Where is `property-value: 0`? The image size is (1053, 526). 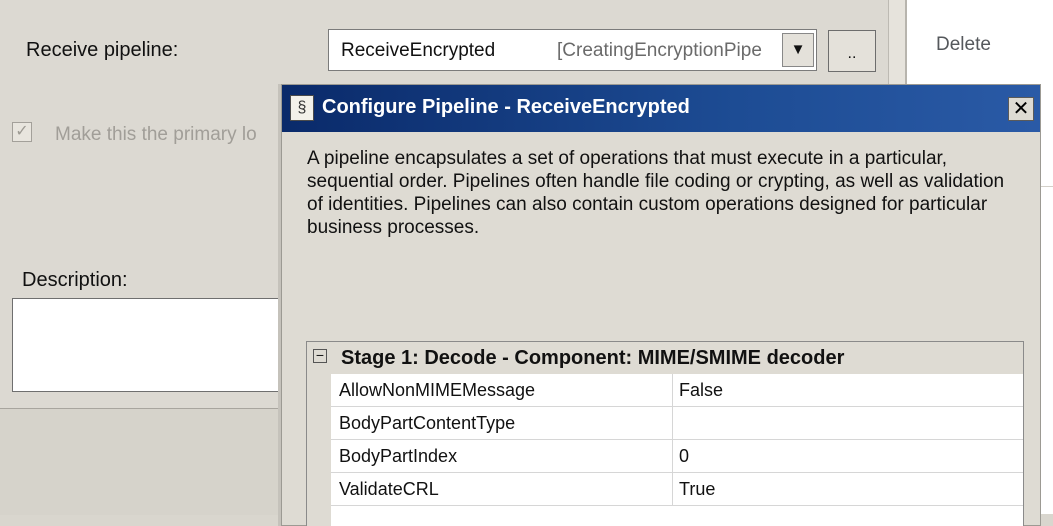 property-value: 0 is located at coordinates (684, 456).